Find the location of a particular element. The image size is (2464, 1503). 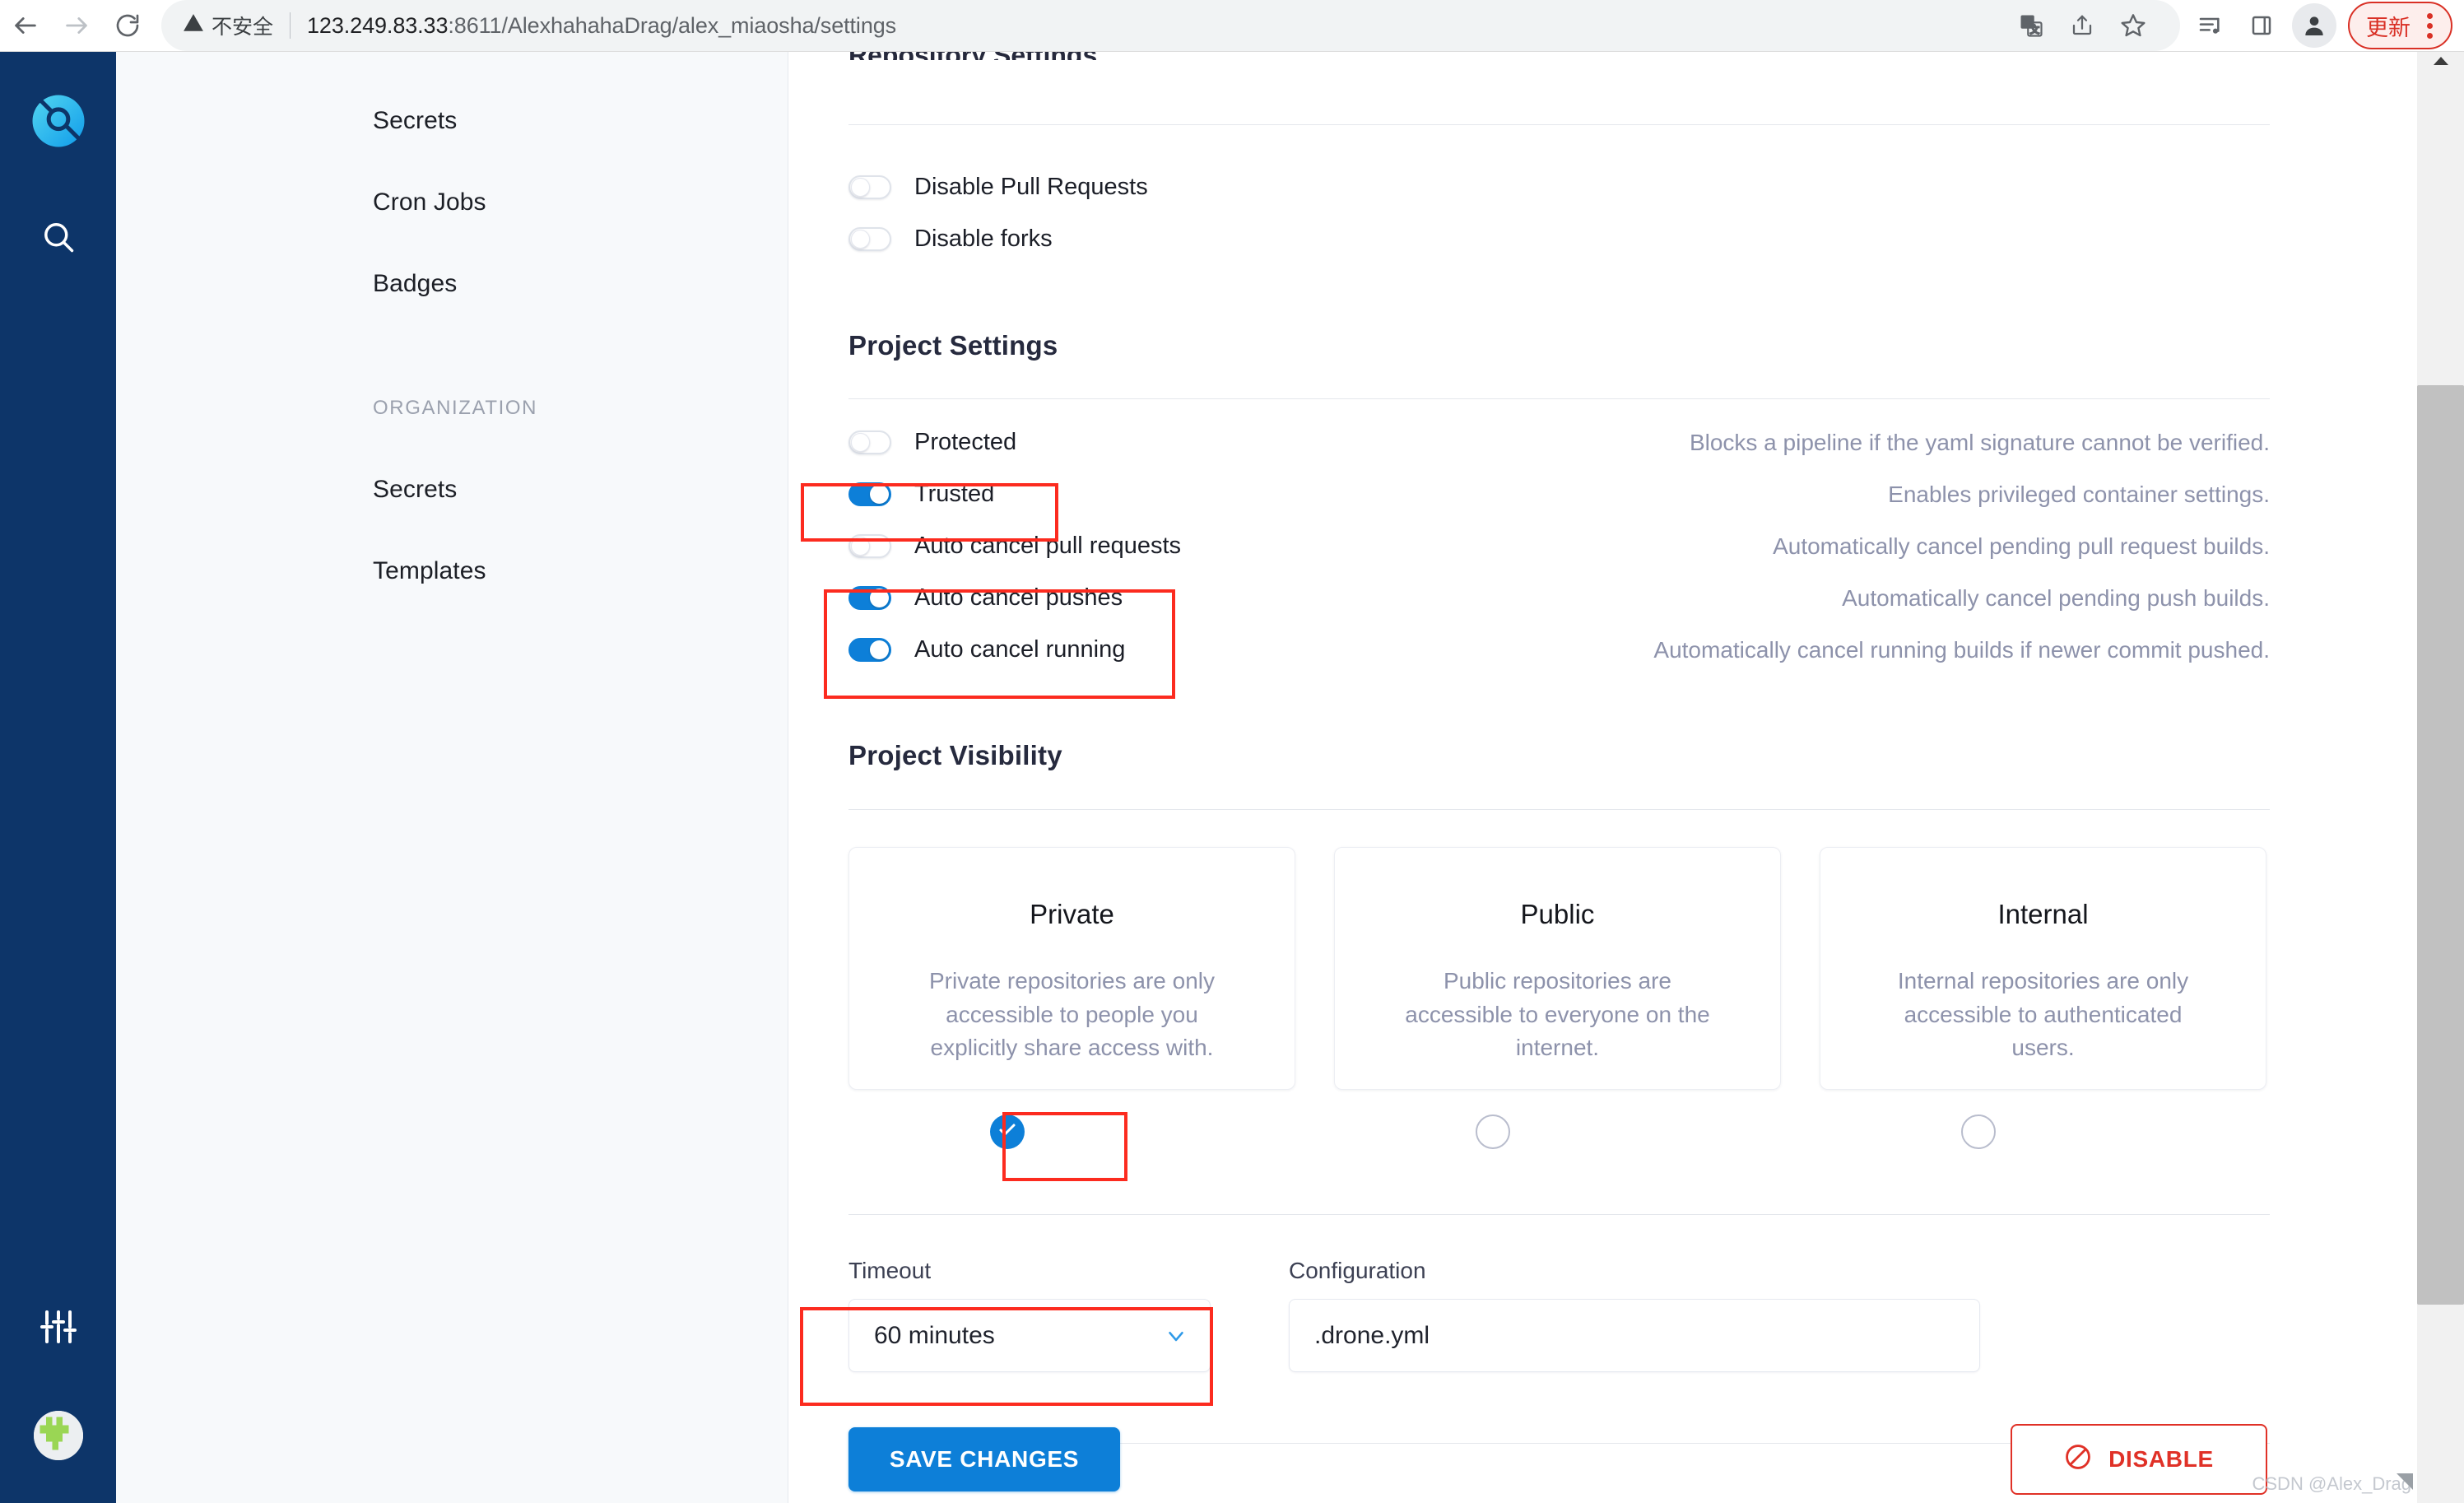

update-button: 更新 is located at coordinates (2400, 25).